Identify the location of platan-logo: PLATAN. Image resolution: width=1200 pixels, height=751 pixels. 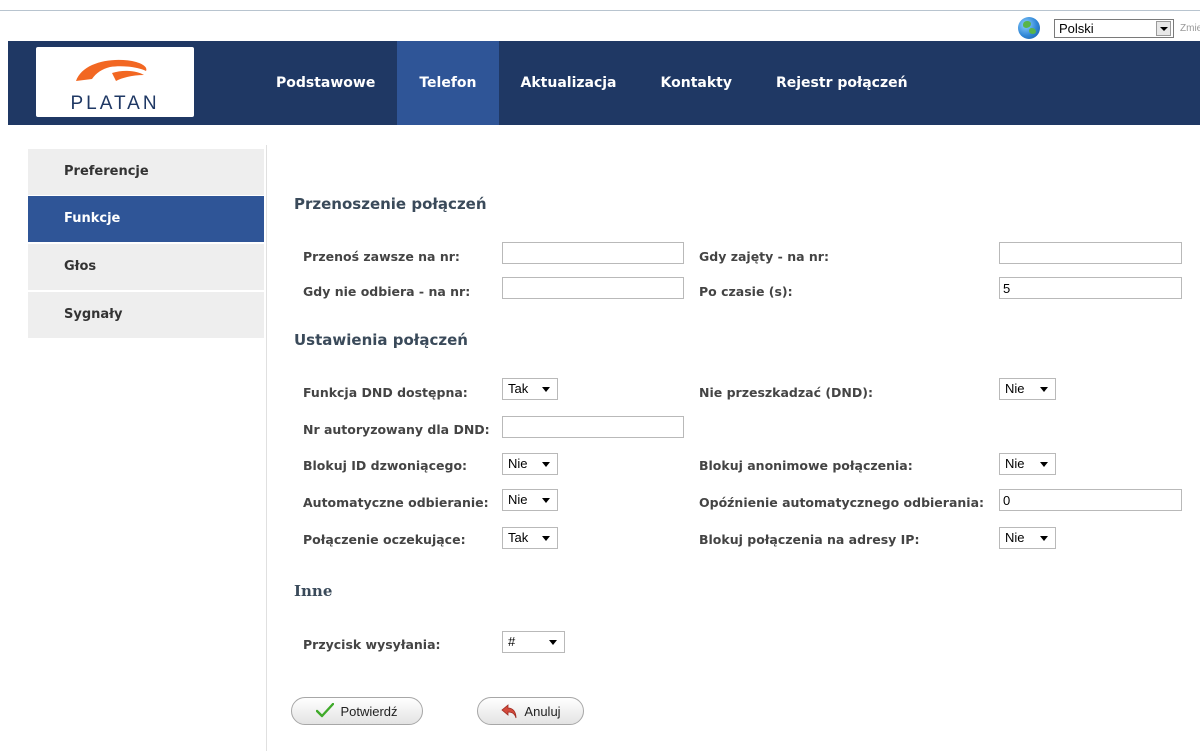
(115, 82).